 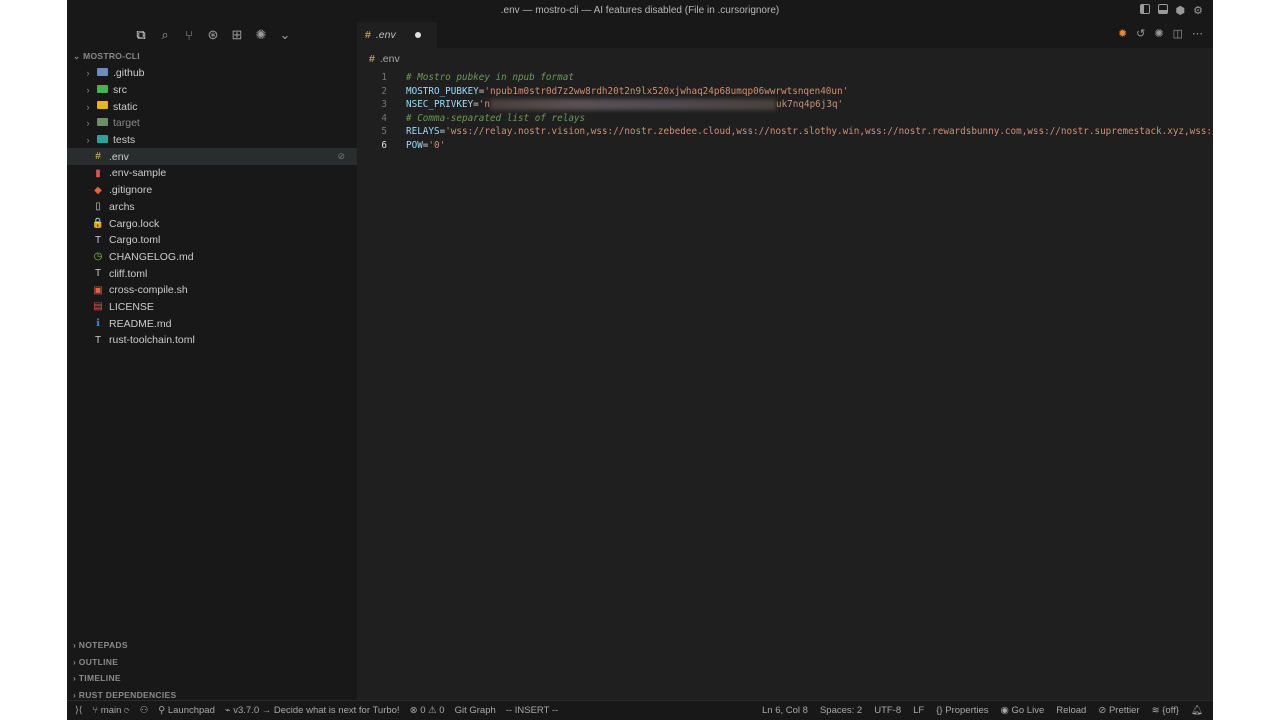 What do you see at coordinates (1197, 710) in the screenshot?
I see `notifications-bell-icon: 🔔︎` at bounding box center [1197, 710].